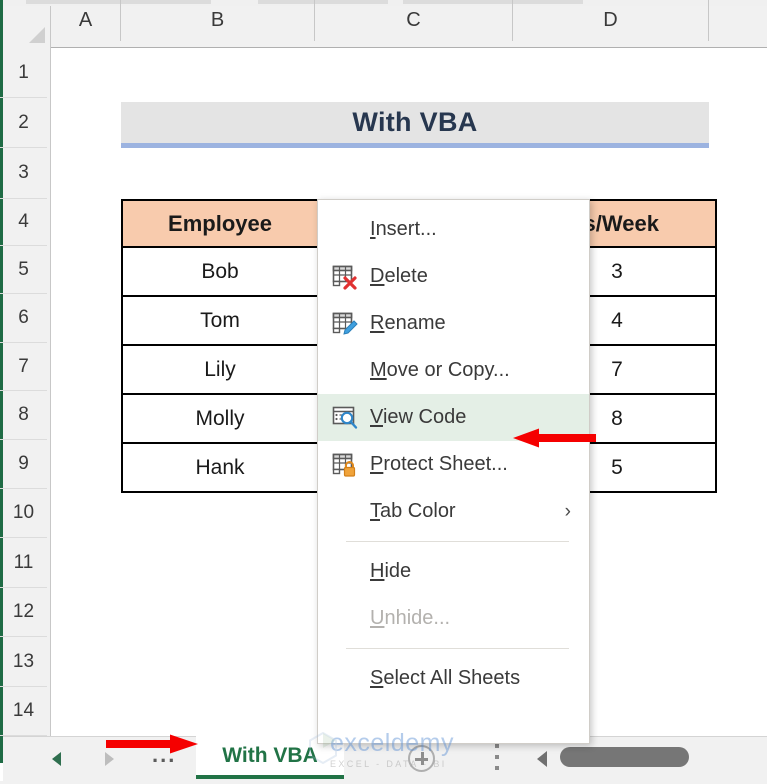  Describe the element at coordinates (391, 571) in the screenshot. I see `menu-item-hide-label: Hide` at that location.